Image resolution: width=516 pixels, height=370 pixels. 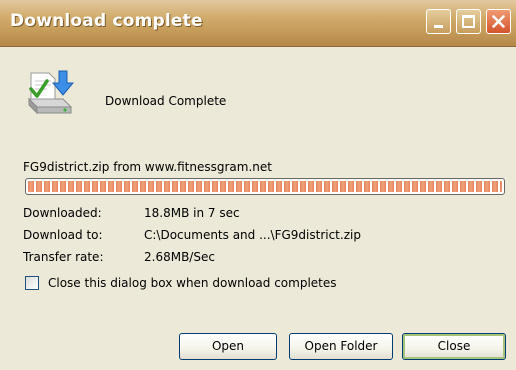 I want to click on close-icon, so click(x=498, y=21).